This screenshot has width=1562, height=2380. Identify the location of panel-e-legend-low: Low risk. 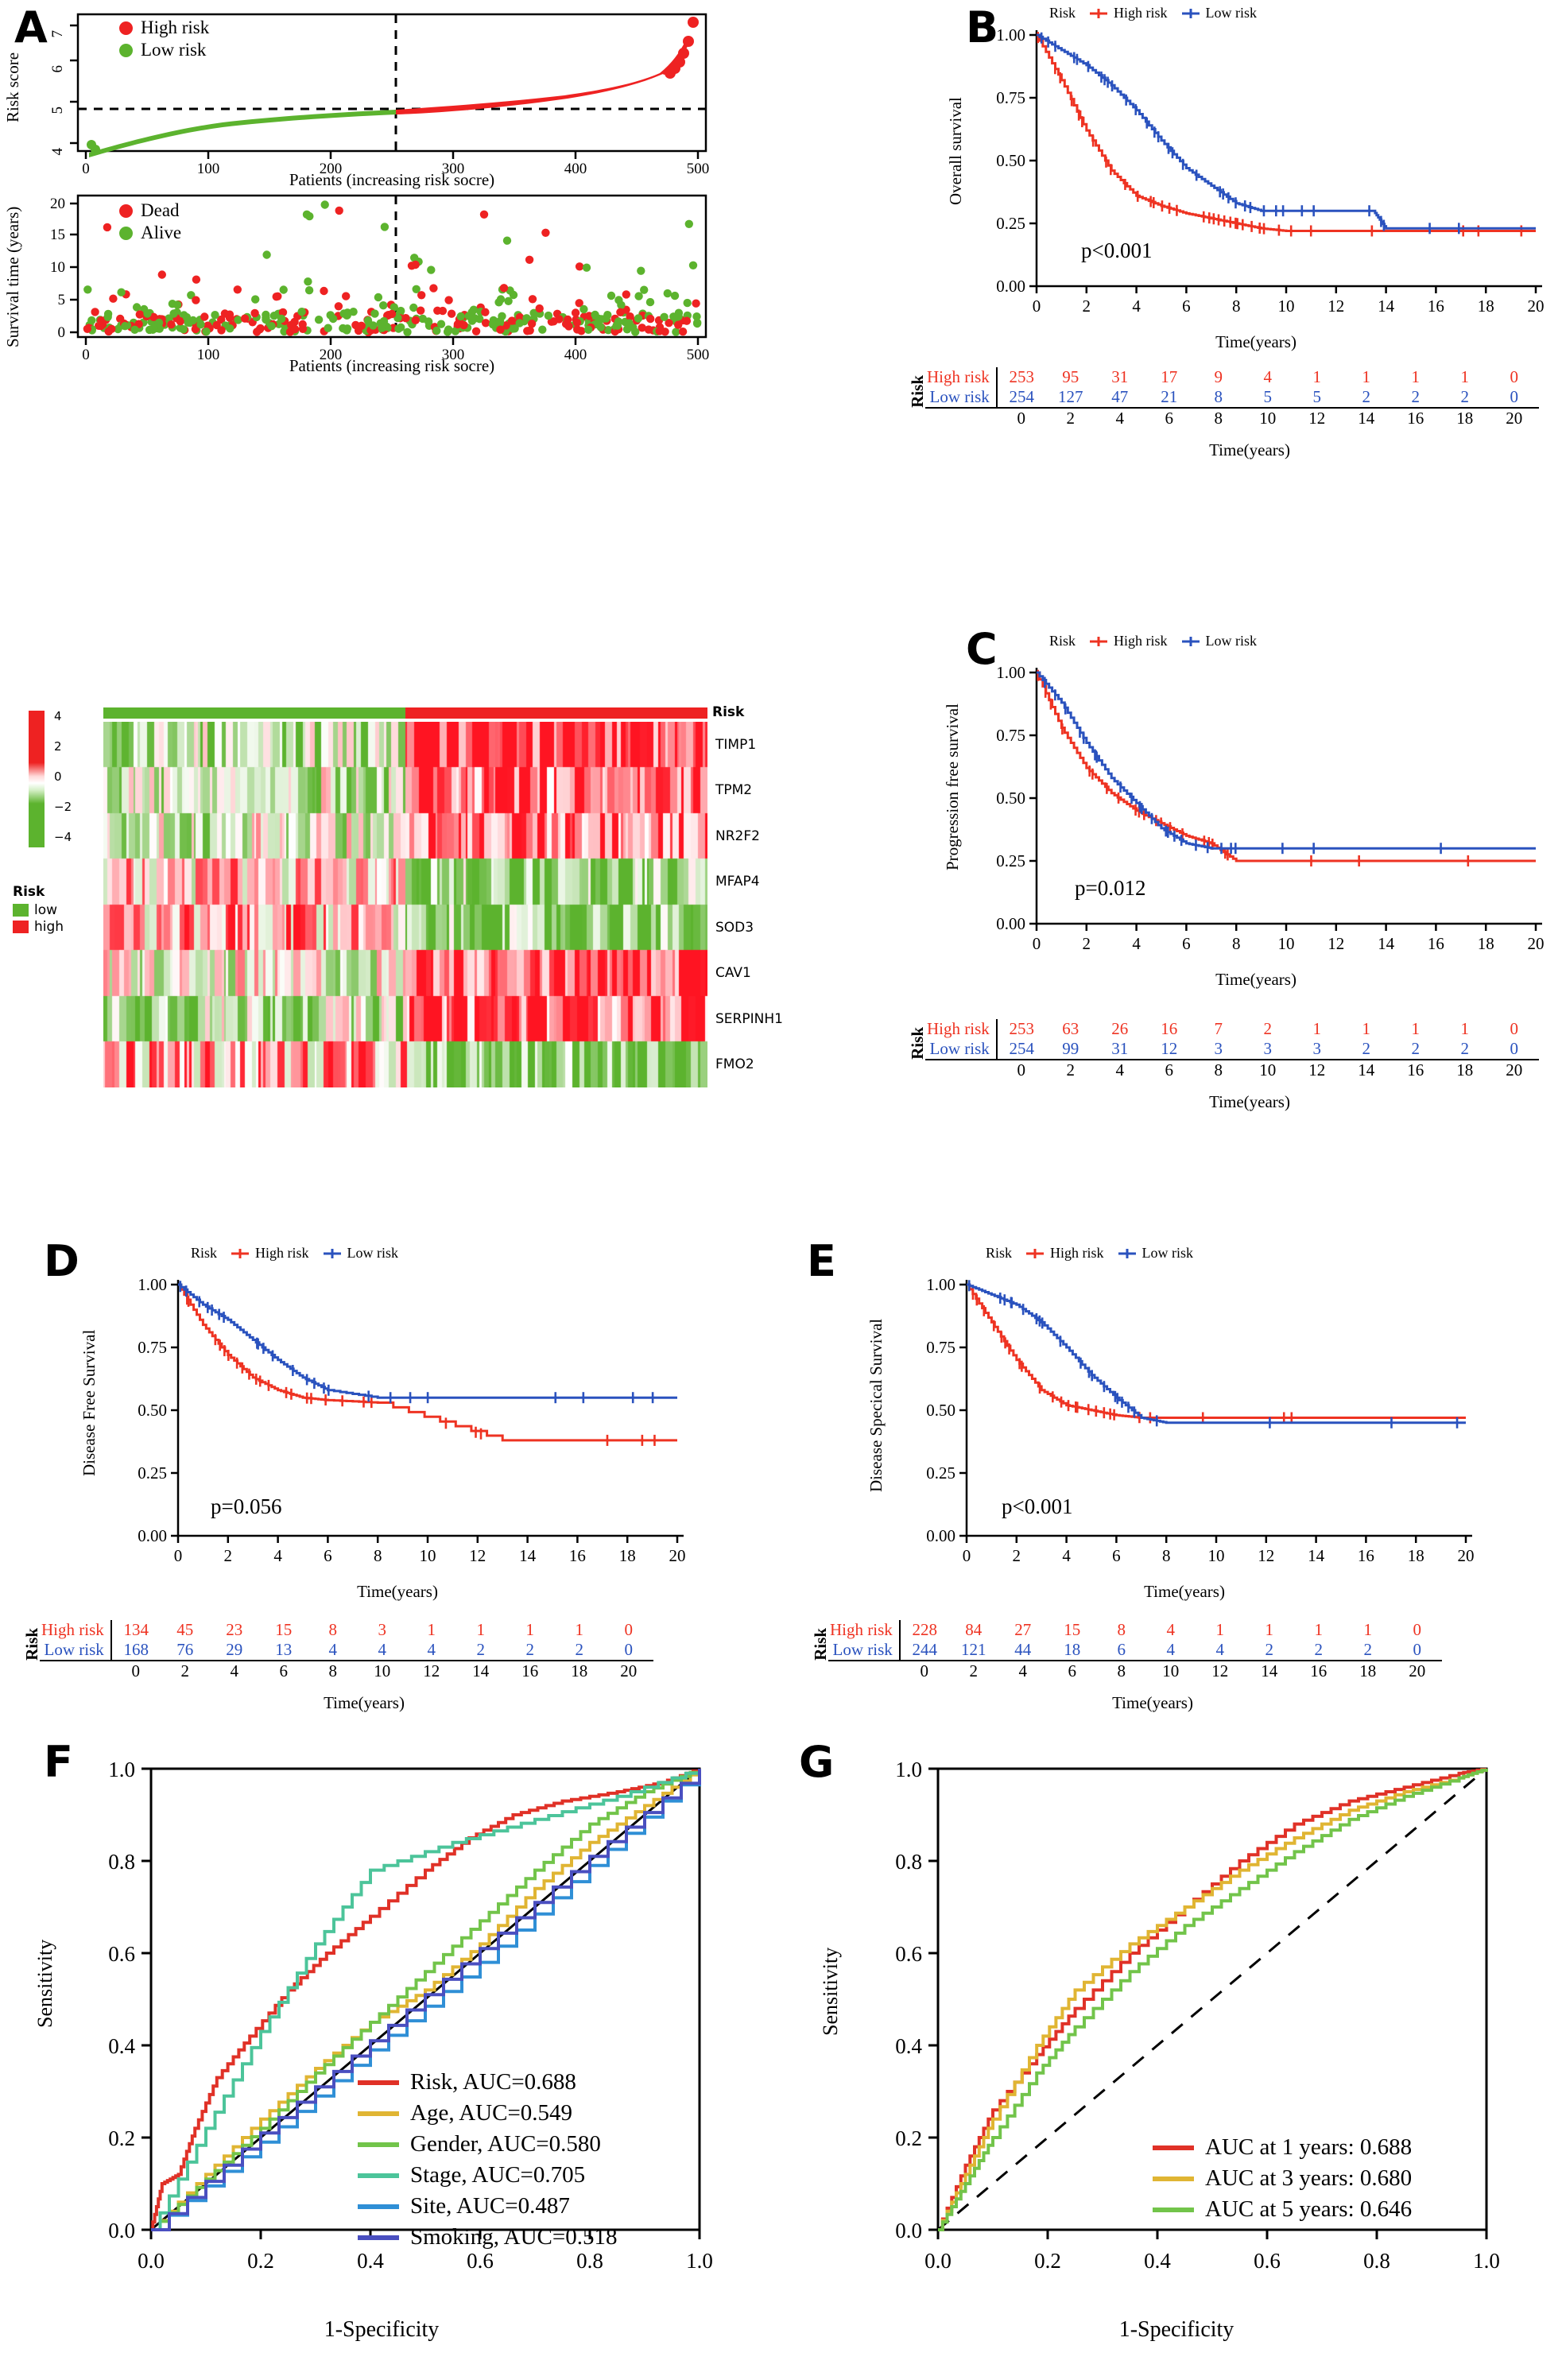
(1155, 1253).